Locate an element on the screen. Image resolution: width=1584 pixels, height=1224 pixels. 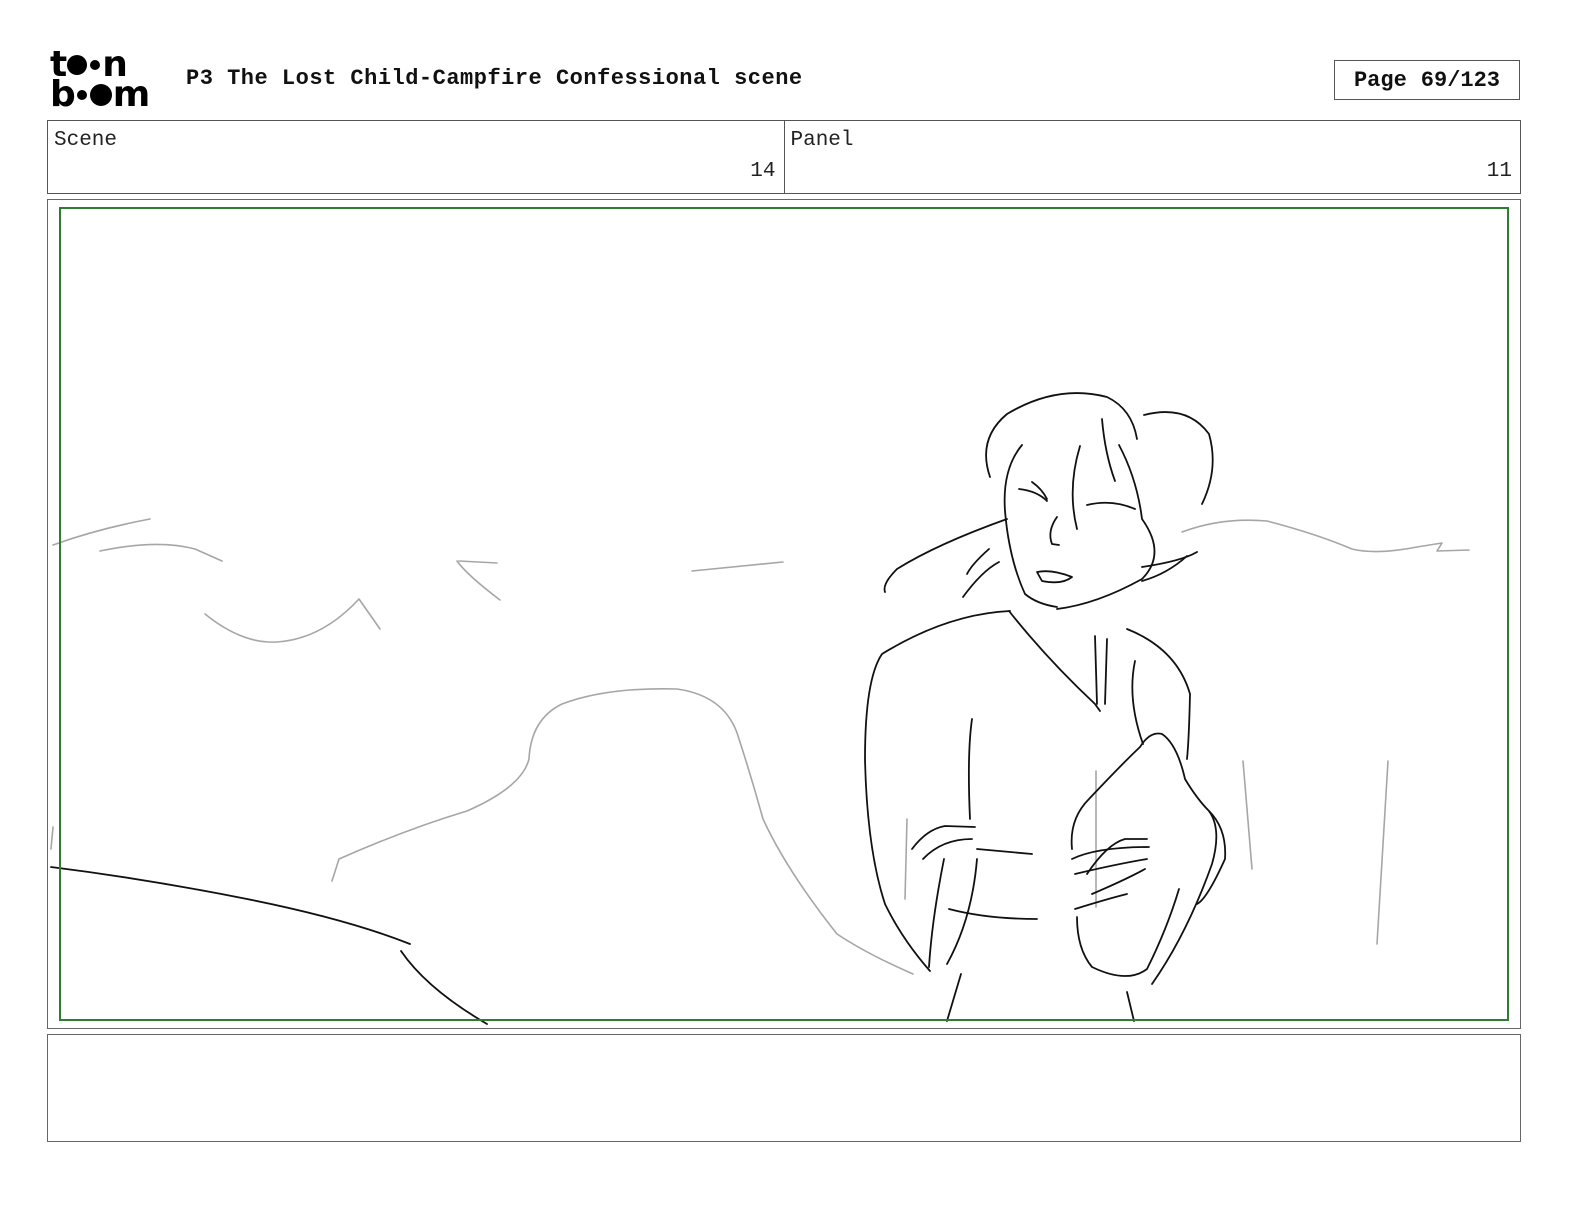
page-number: 69/123 is located at coordinates (1460, 80).